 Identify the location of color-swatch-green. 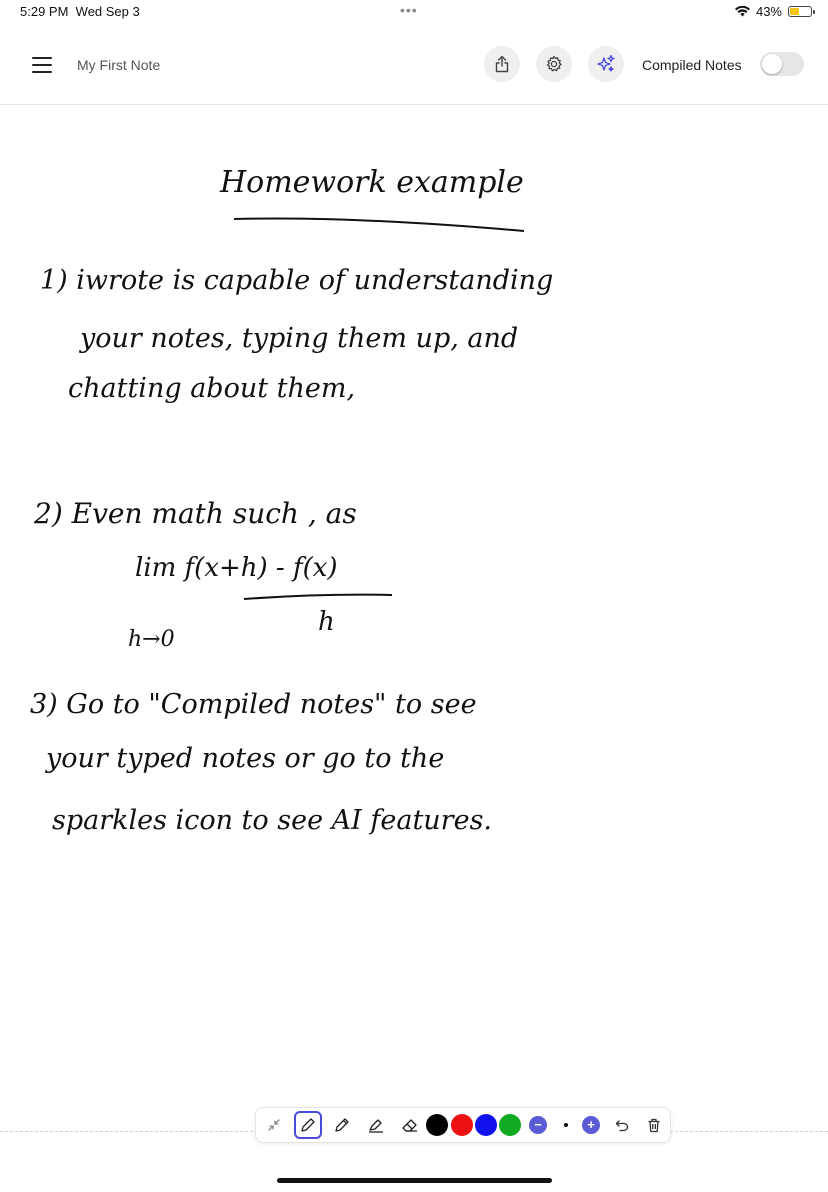
(510, 1125).